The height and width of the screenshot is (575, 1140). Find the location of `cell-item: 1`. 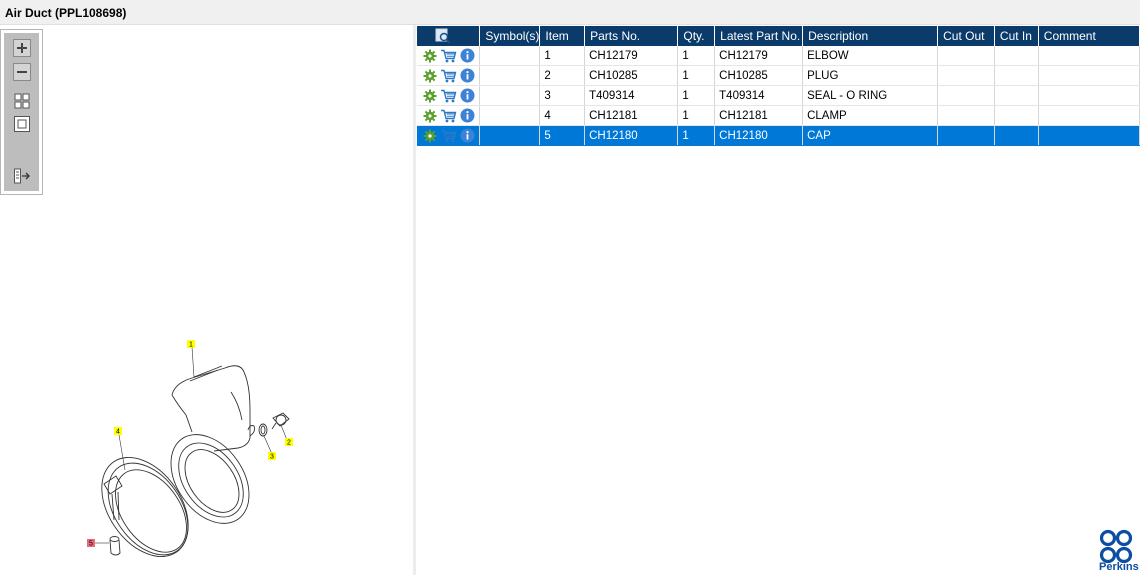

cell-item: 1 is located at coordinates (562, 56).